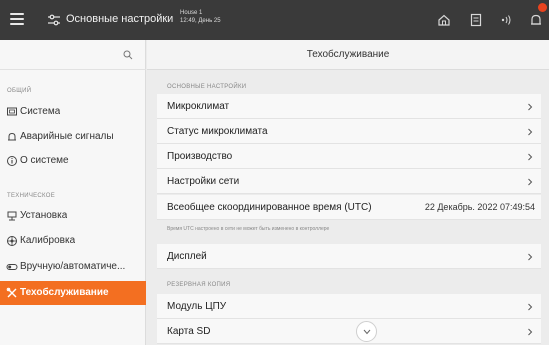  I want to click on row-sd-card: Карта SD, so click(349, 331).